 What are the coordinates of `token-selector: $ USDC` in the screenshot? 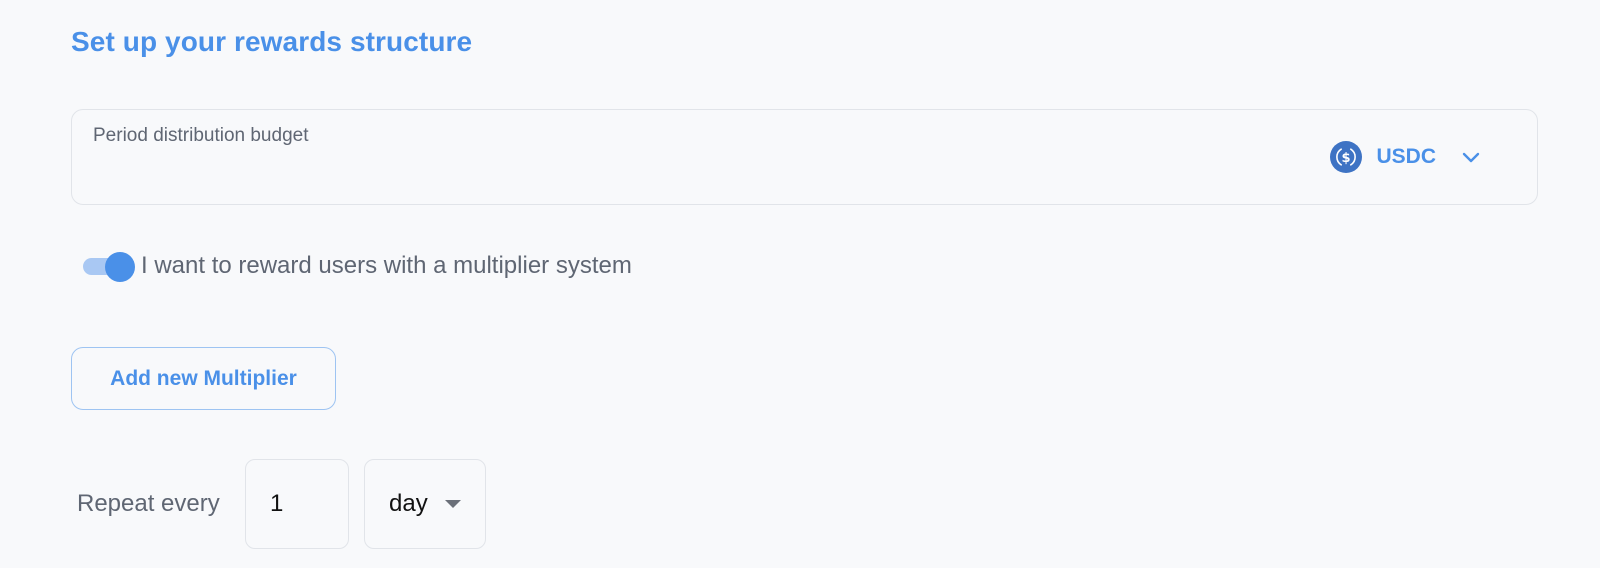 It's located at (1406, 157).